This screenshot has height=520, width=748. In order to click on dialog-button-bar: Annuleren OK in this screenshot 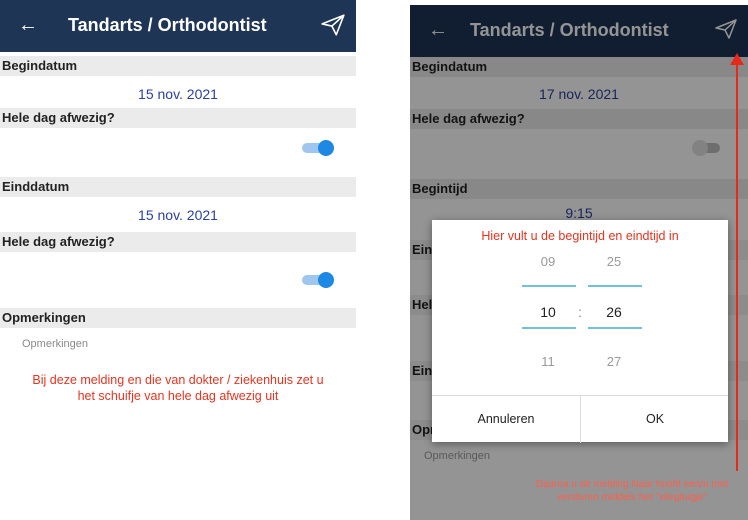, I will do `click(580, 419)`.